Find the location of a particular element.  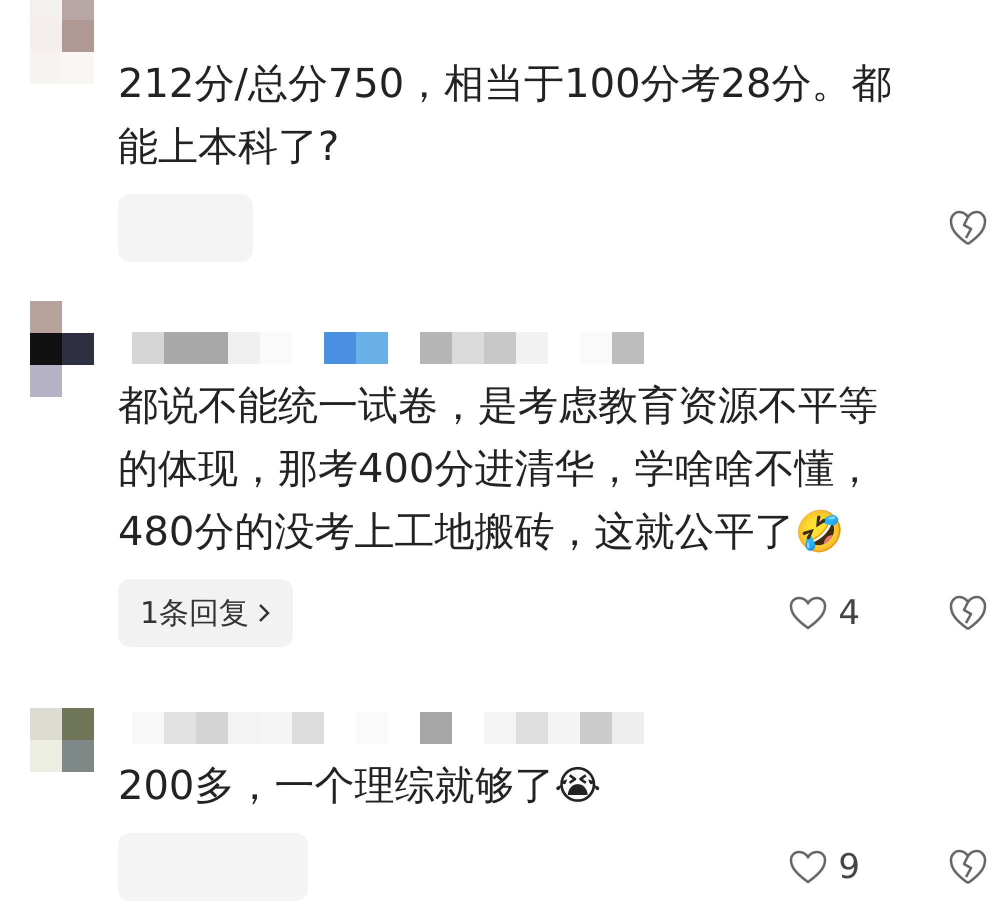

pixelated-avatar is located at coordinates (62, 349).